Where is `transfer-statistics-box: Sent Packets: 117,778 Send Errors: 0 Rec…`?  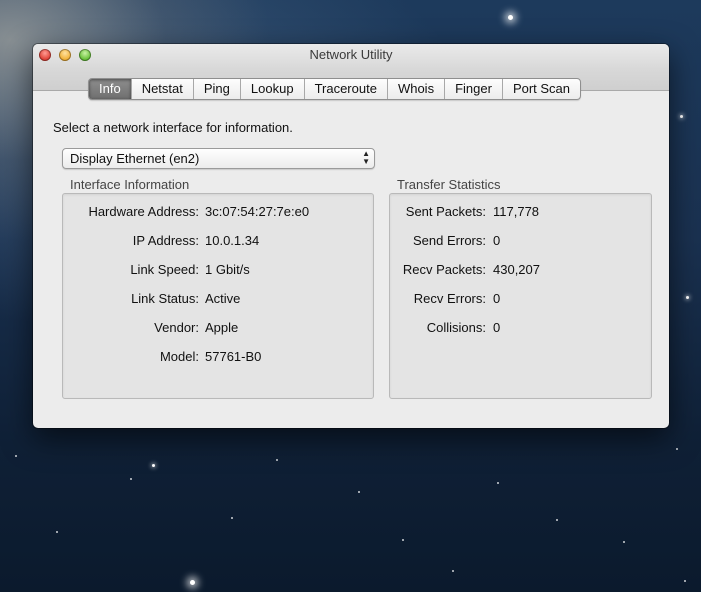 transfer-statistics-box: Sent Packets: 117,778 Send Errors: 0 Rec… is located at coordinates (520, 296).